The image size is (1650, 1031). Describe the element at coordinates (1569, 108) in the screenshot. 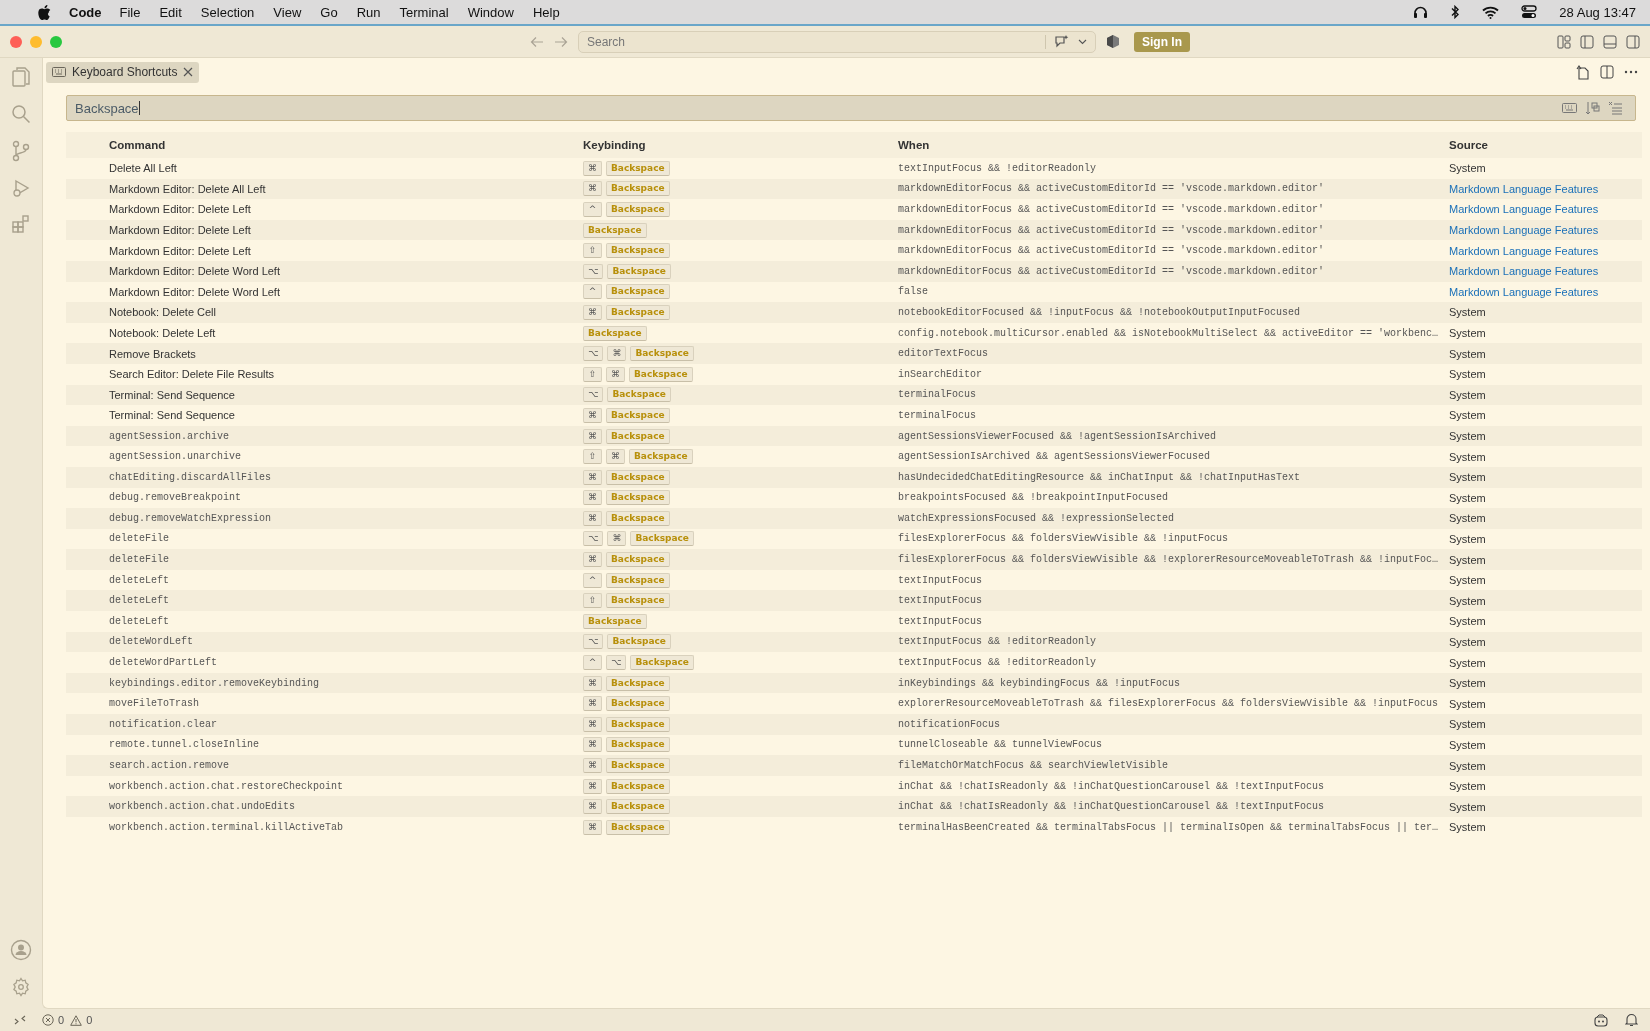

I see `keyboard-icon` at that location.